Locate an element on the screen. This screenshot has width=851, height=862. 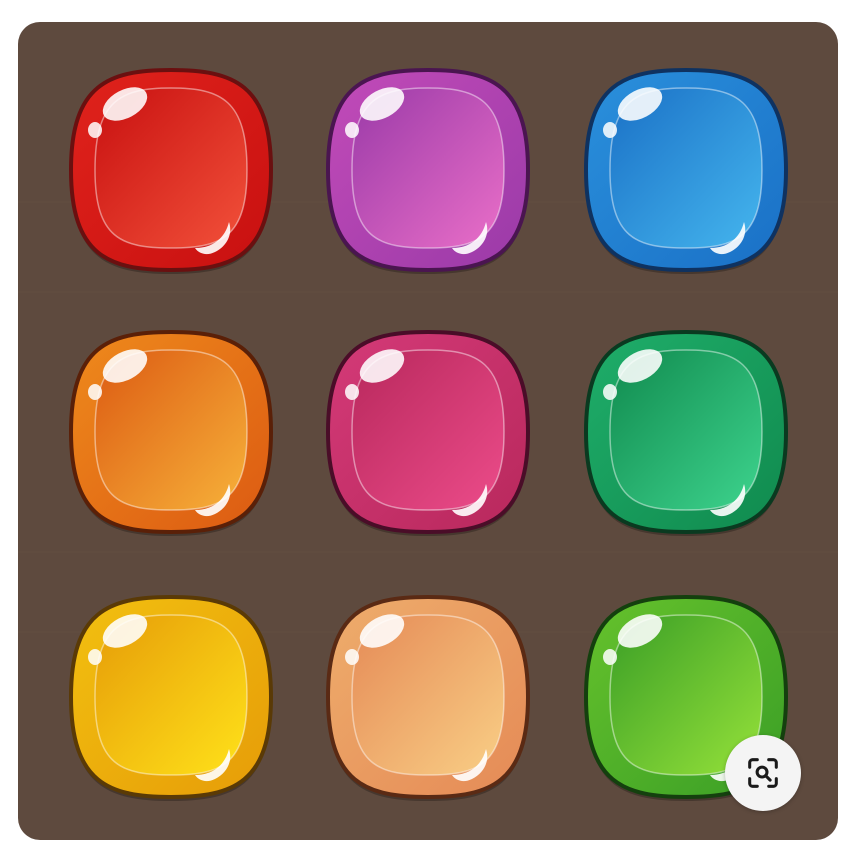
gem-purple is located at coordinates (428, 170).